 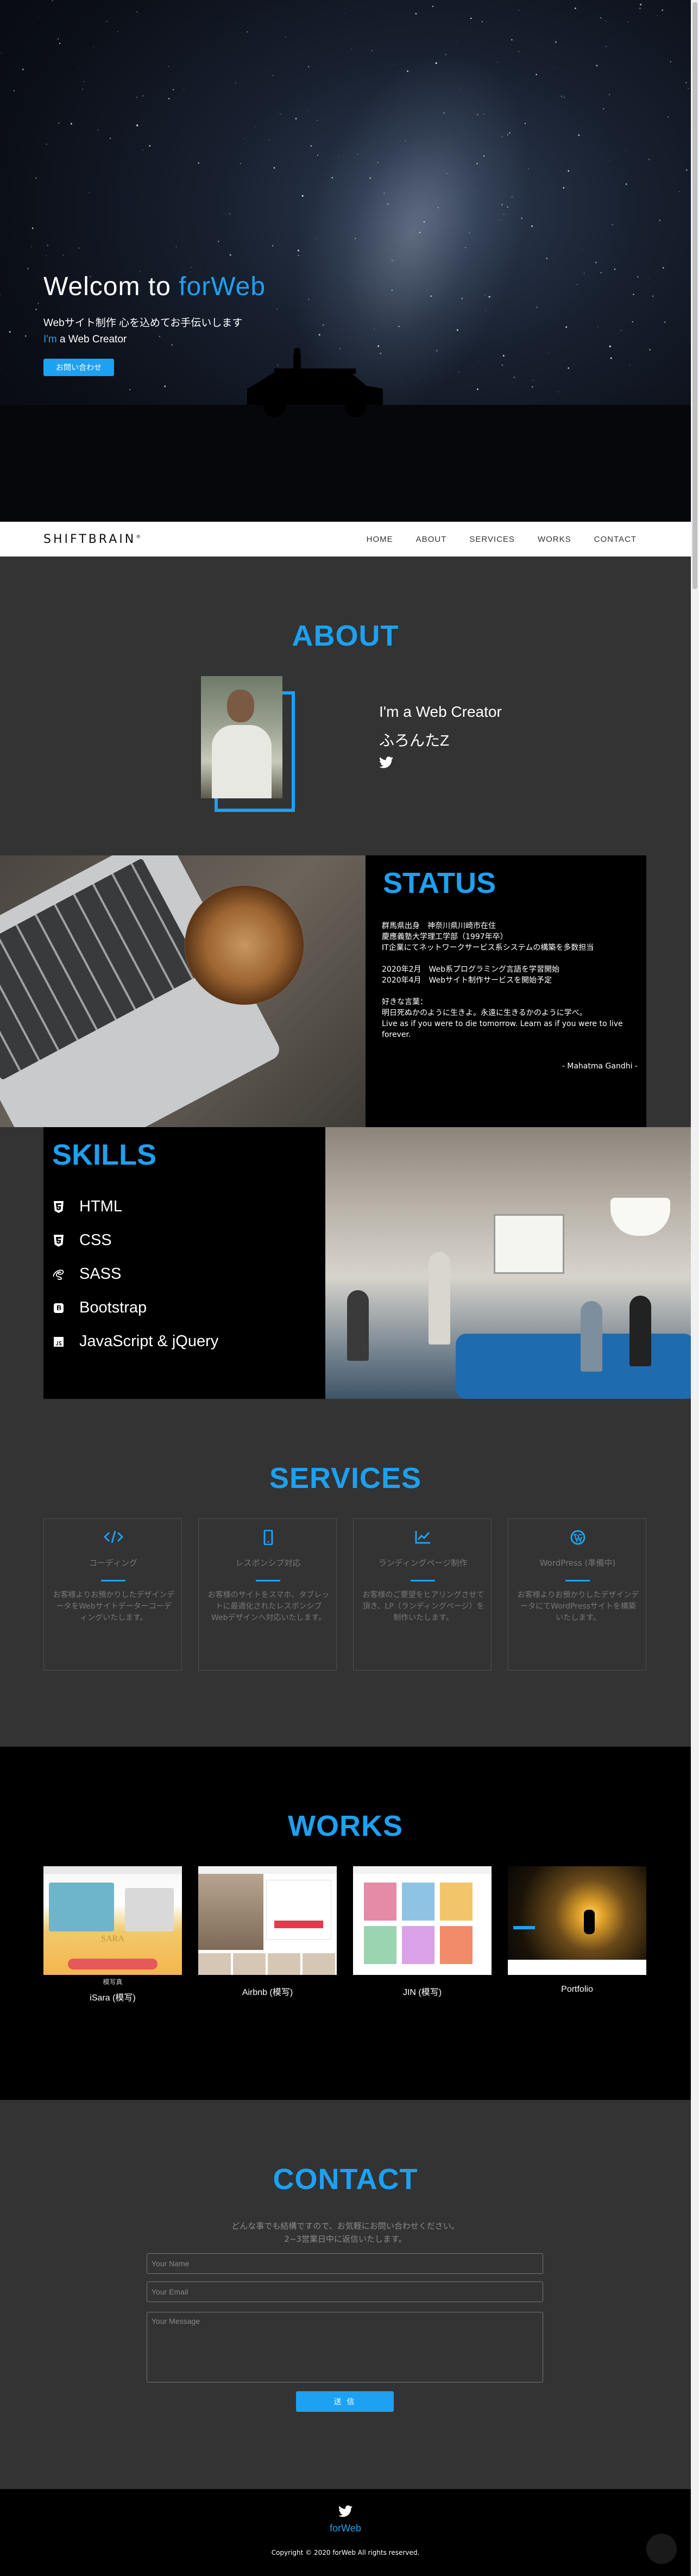 What do you see at coordinates (138, 537) in the screenshot?
I see `logo-mark: ®` at bounding box center [138, 537].